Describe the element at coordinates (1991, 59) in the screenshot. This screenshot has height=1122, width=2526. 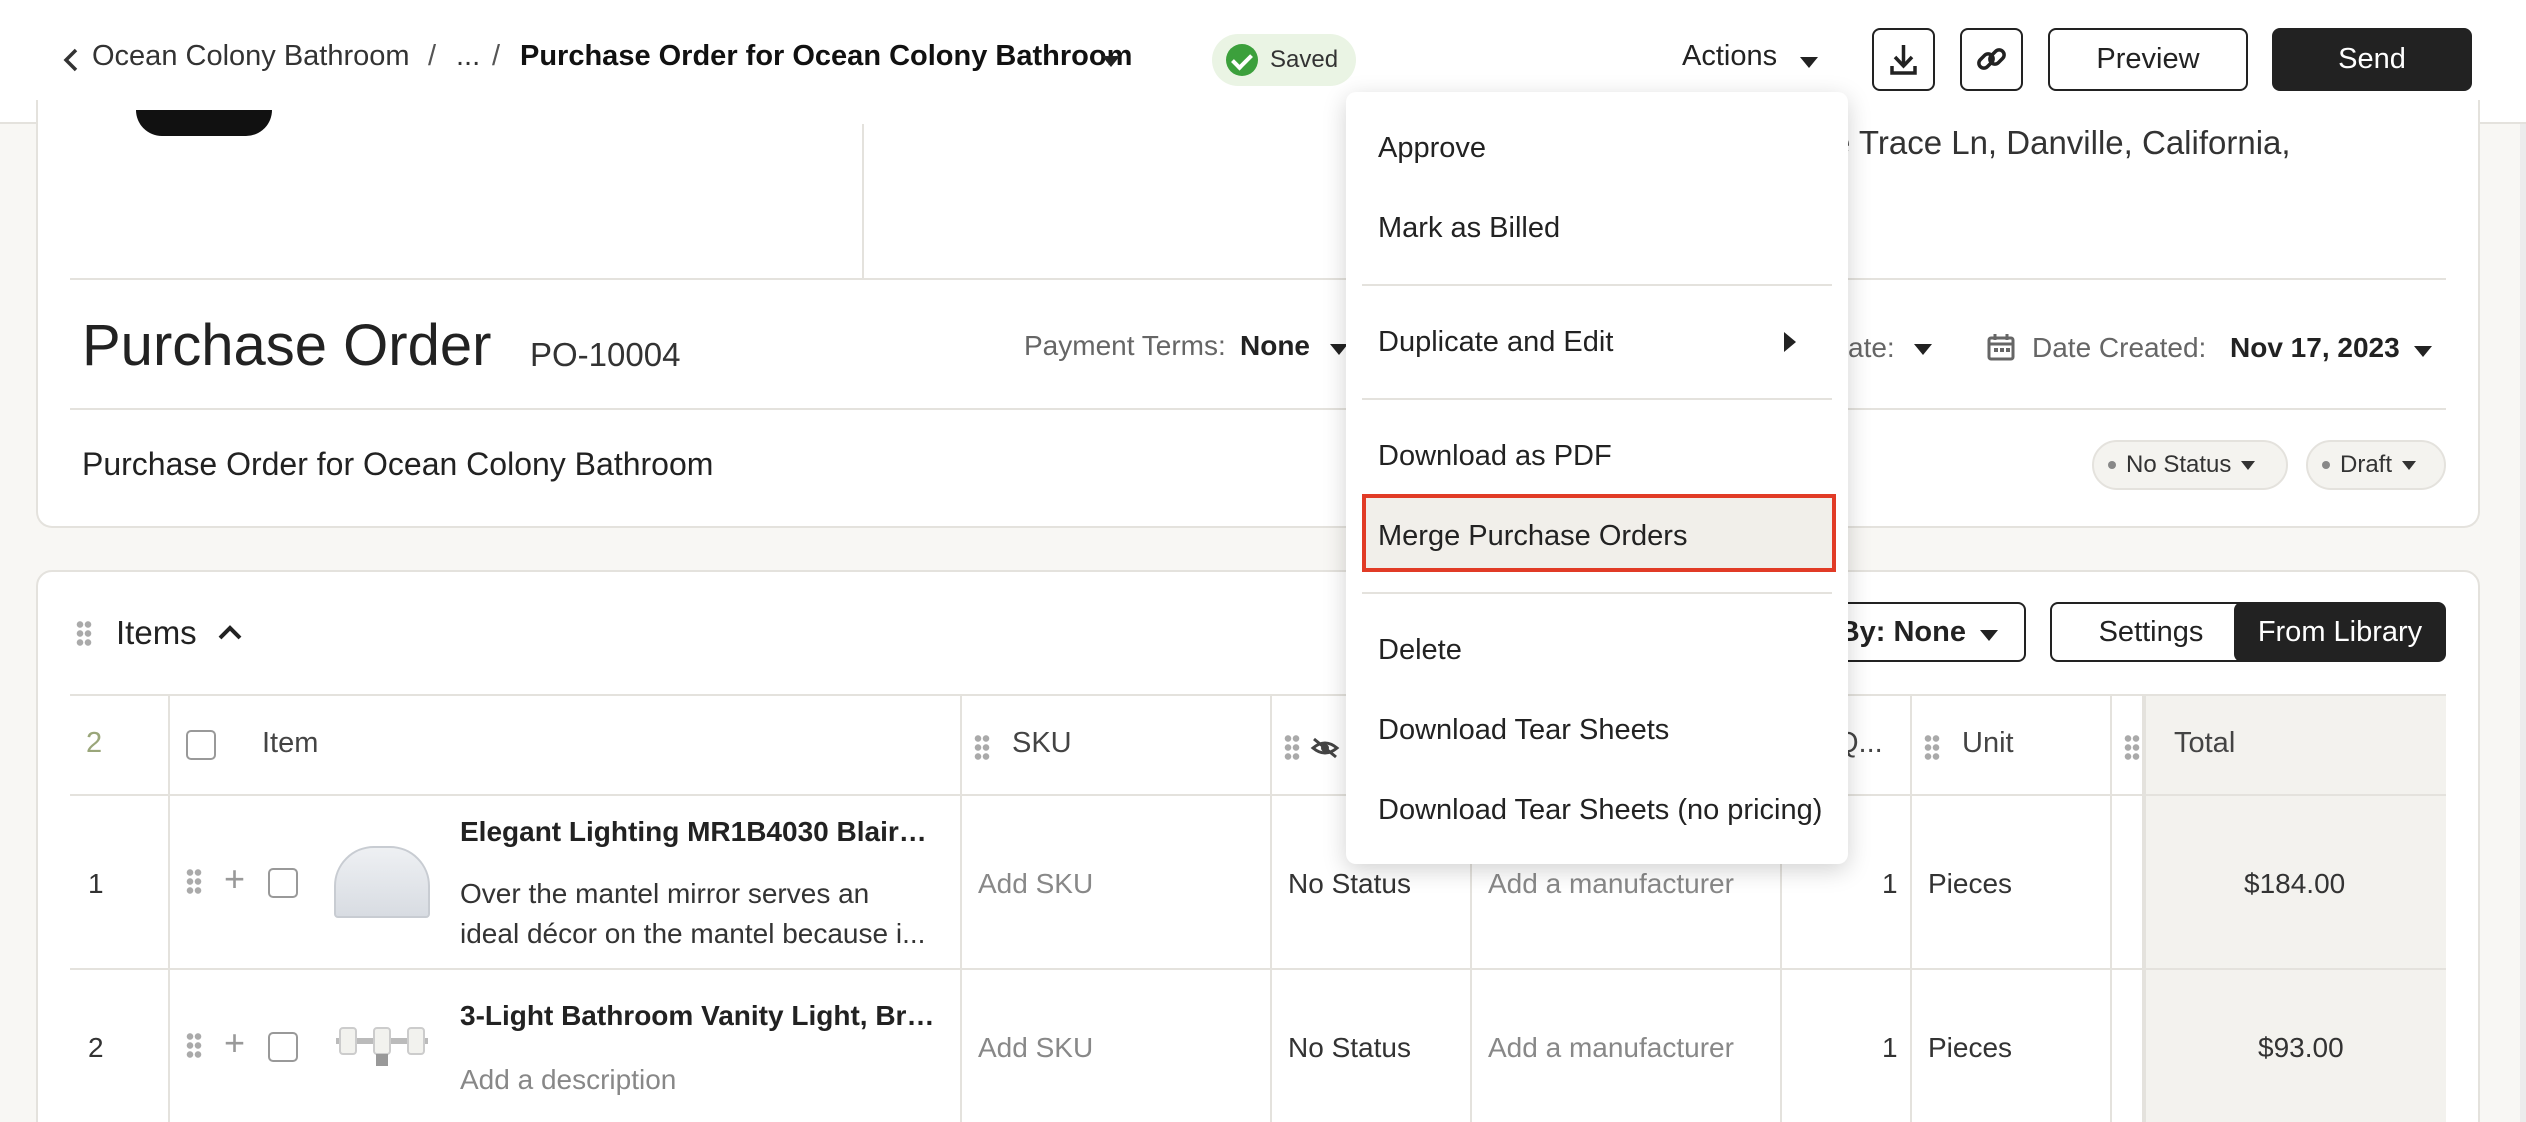
I see `copy-link-button` at that location.